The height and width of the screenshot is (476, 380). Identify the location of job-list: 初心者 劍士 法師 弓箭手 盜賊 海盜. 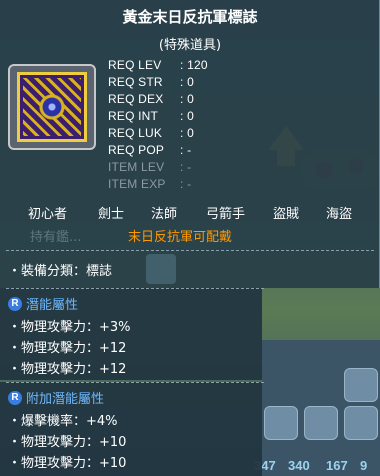
(194, 212).